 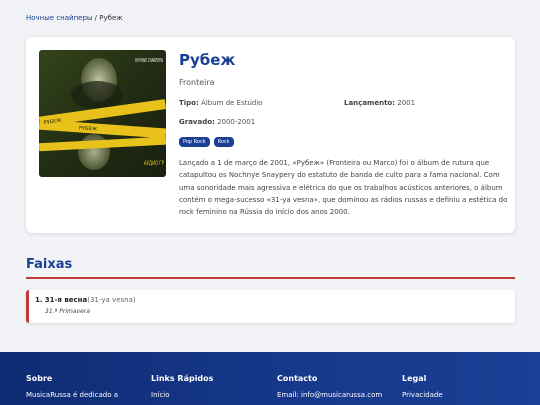 What do you see at coordinates (182, 378) in the screenshot?
I see `footer-heading-links: Links Rápidos` at bounding box center [182, 378].